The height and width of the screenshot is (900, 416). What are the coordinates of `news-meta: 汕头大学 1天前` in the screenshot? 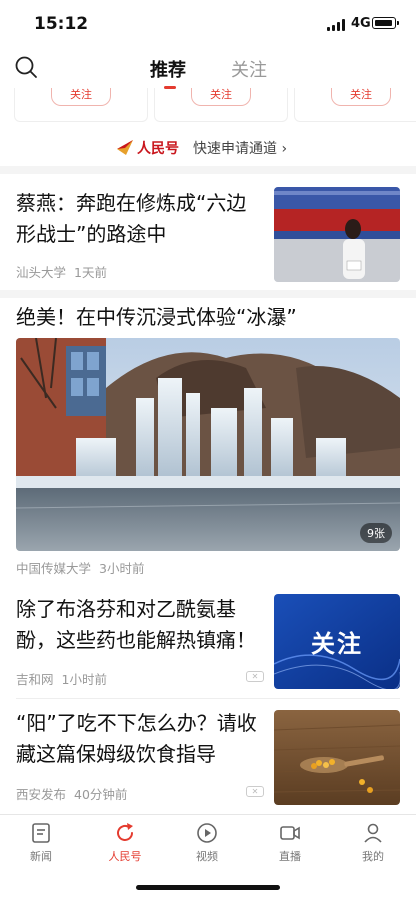 It's located at (65, 271).